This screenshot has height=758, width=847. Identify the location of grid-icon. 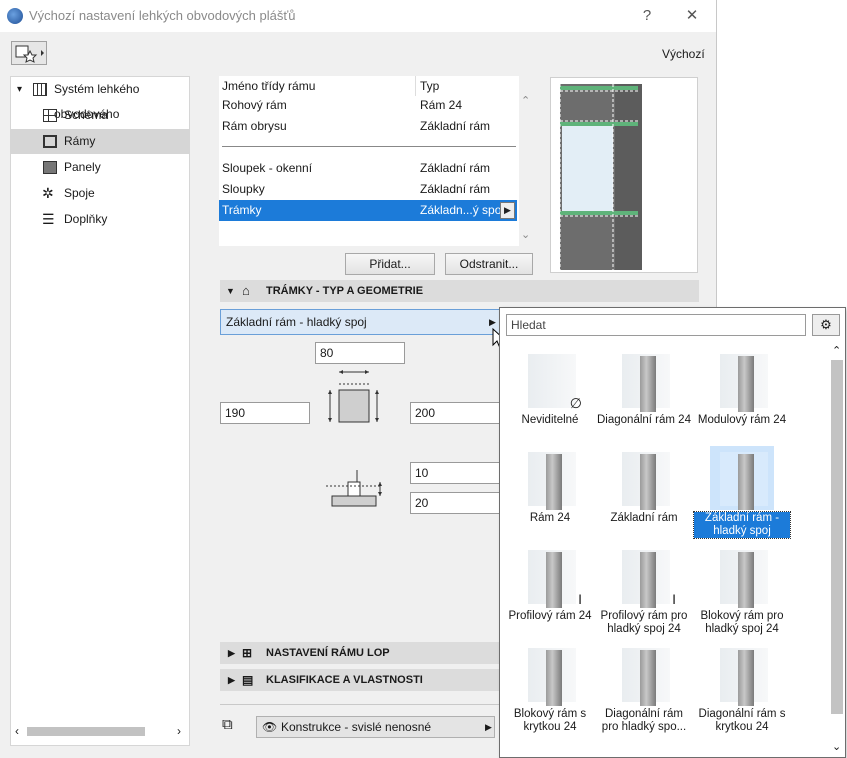
(50, 115).